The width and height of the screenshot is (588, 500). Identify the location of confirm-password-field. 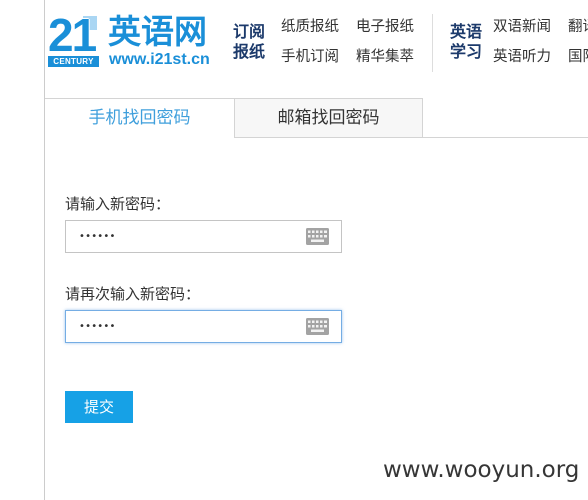
(203, 326).